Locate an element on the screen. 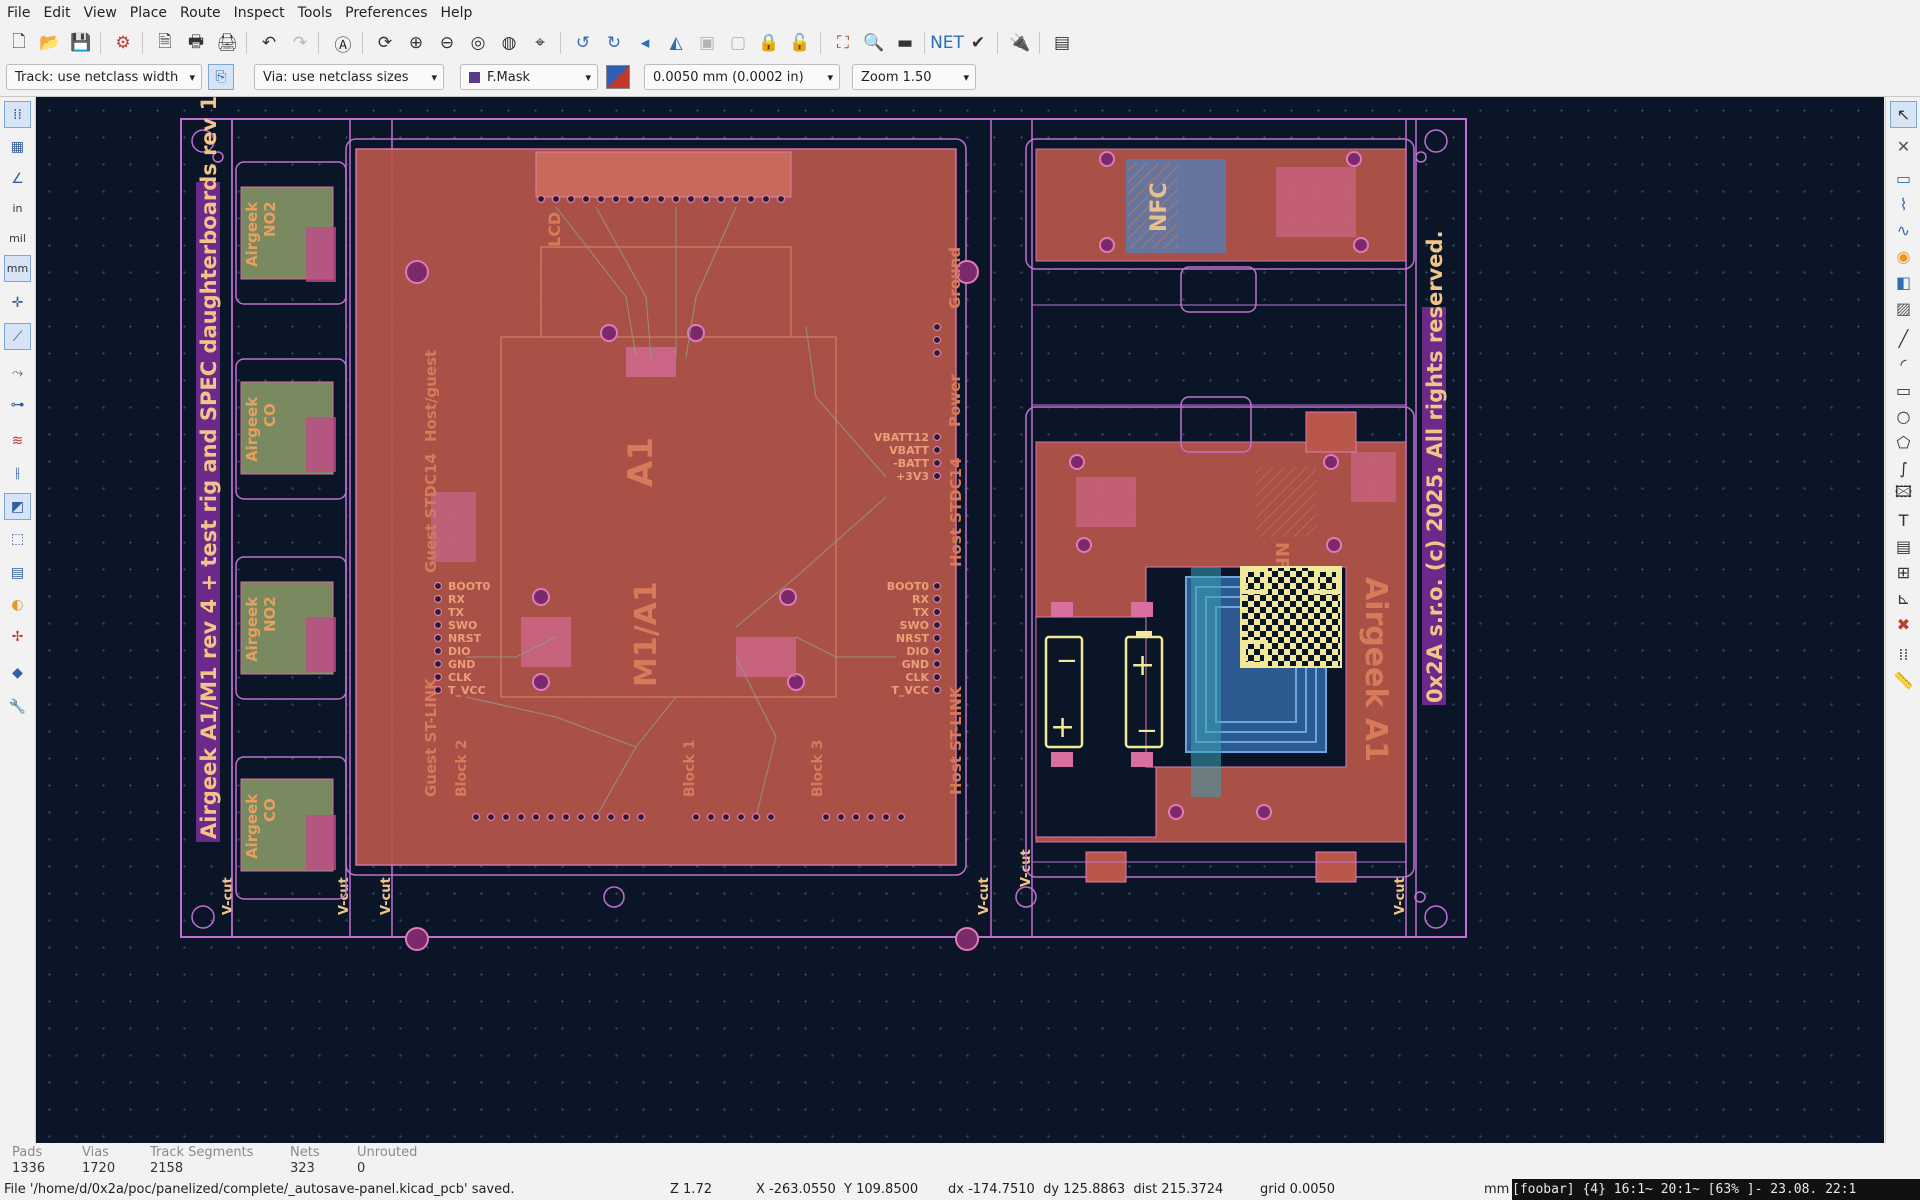 The width and height of the screenshot is (1920, 1200). lock-icon: 🔒 is located at coordinates (769, 43).